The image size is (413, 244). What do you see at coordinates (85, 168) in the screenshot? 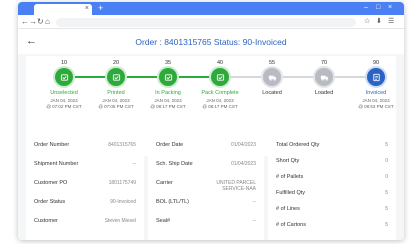
I see `detail-row: Shipment Number --` at bounding box center [85, 168].